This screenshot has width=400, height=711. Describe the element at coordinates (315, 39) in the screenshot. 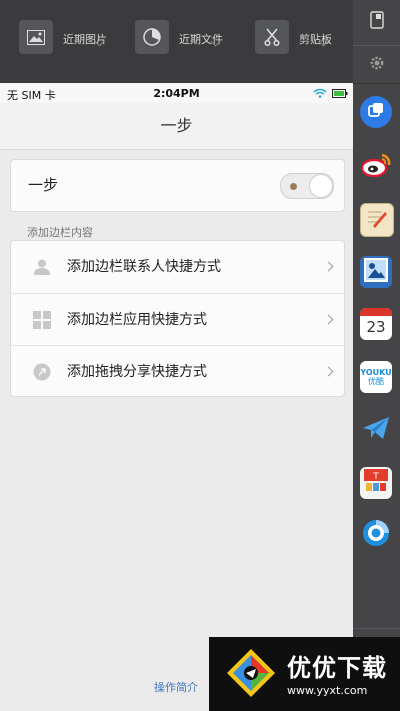

I see `clipboard-label: 剪贴板` at that location.